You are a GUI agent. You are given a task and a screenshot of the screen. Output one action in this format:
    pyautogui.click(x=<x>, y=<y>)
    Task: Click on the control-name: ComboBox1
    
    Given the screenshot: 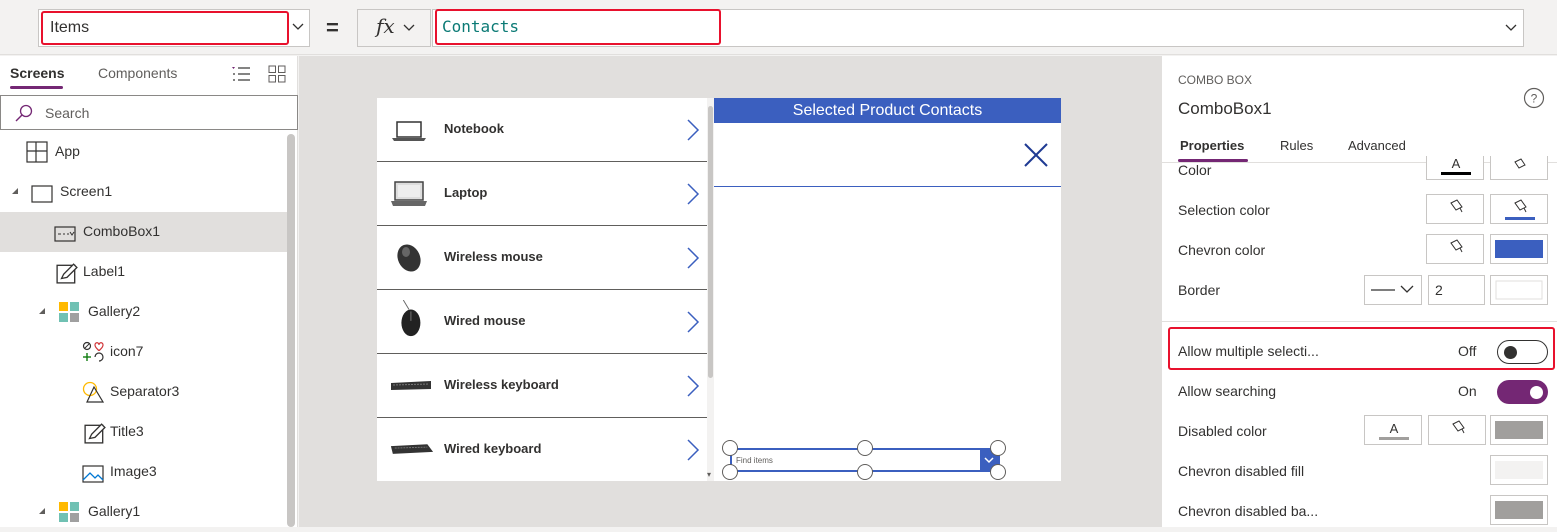 What is the action you would take?
    pyautogui.click(x=1225, y=109)
    